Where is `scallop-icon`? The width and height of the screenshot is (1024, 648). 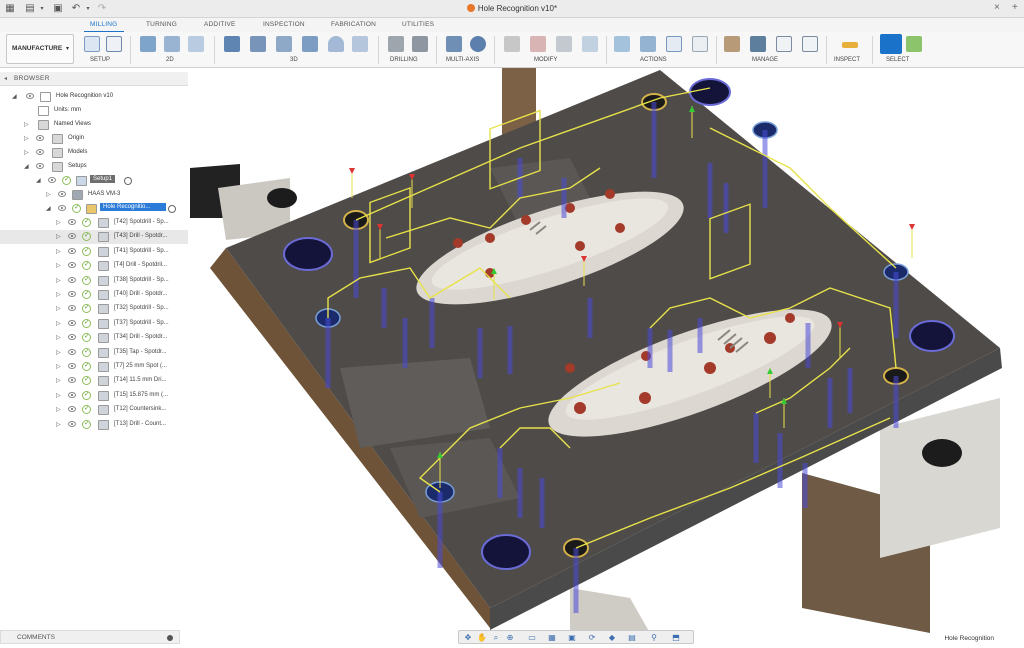
scallop-icon is located at coordinates (336, 44).